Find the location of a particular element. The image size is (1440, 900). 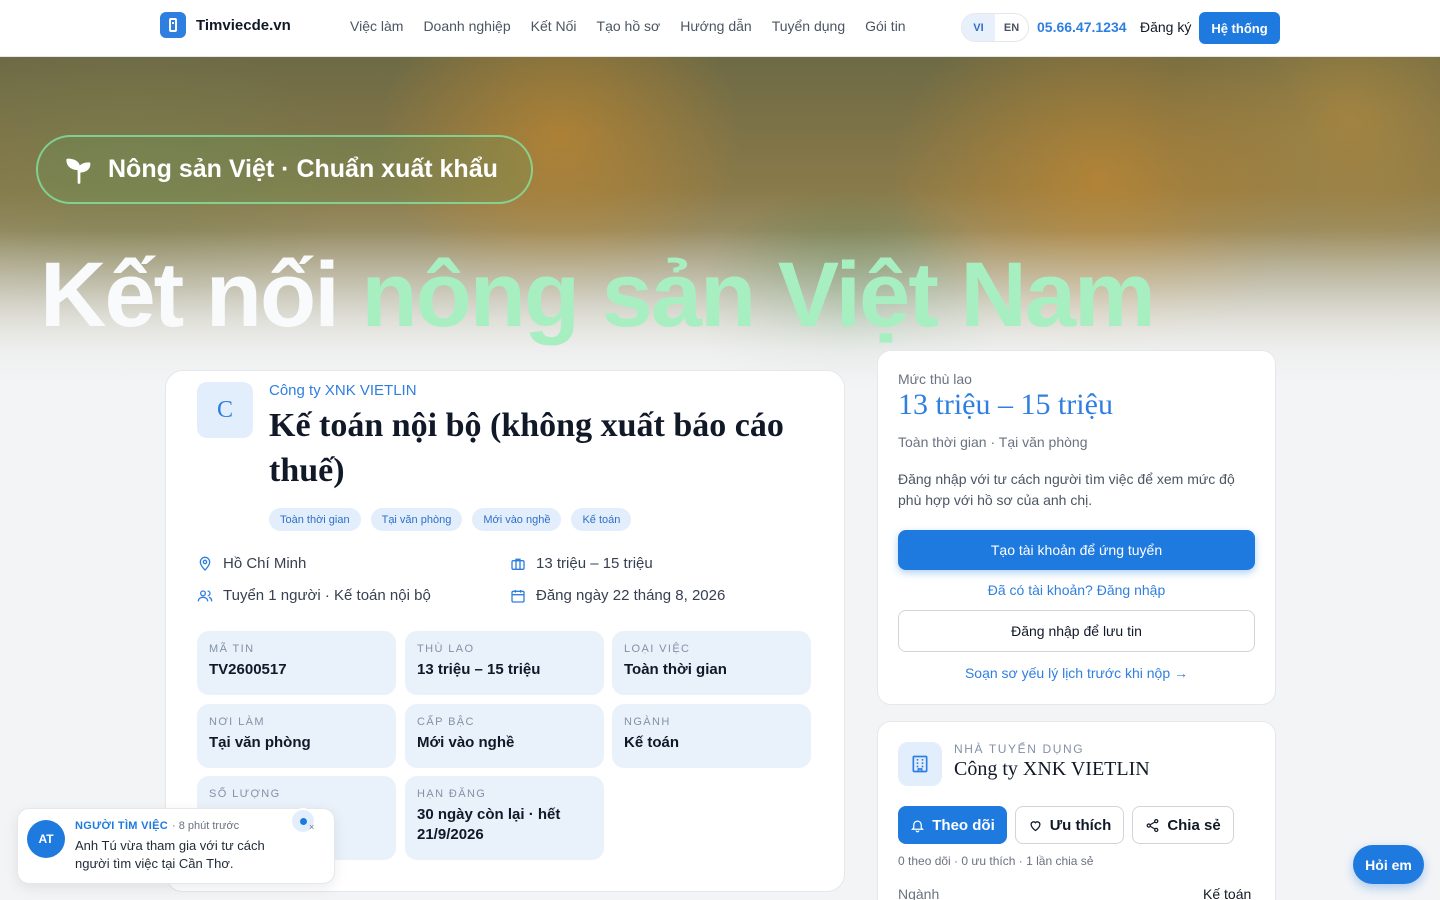

job-title: Kế toán nội bộ (không xuất báo cáo thuế) is located at coordinates (526, 448).